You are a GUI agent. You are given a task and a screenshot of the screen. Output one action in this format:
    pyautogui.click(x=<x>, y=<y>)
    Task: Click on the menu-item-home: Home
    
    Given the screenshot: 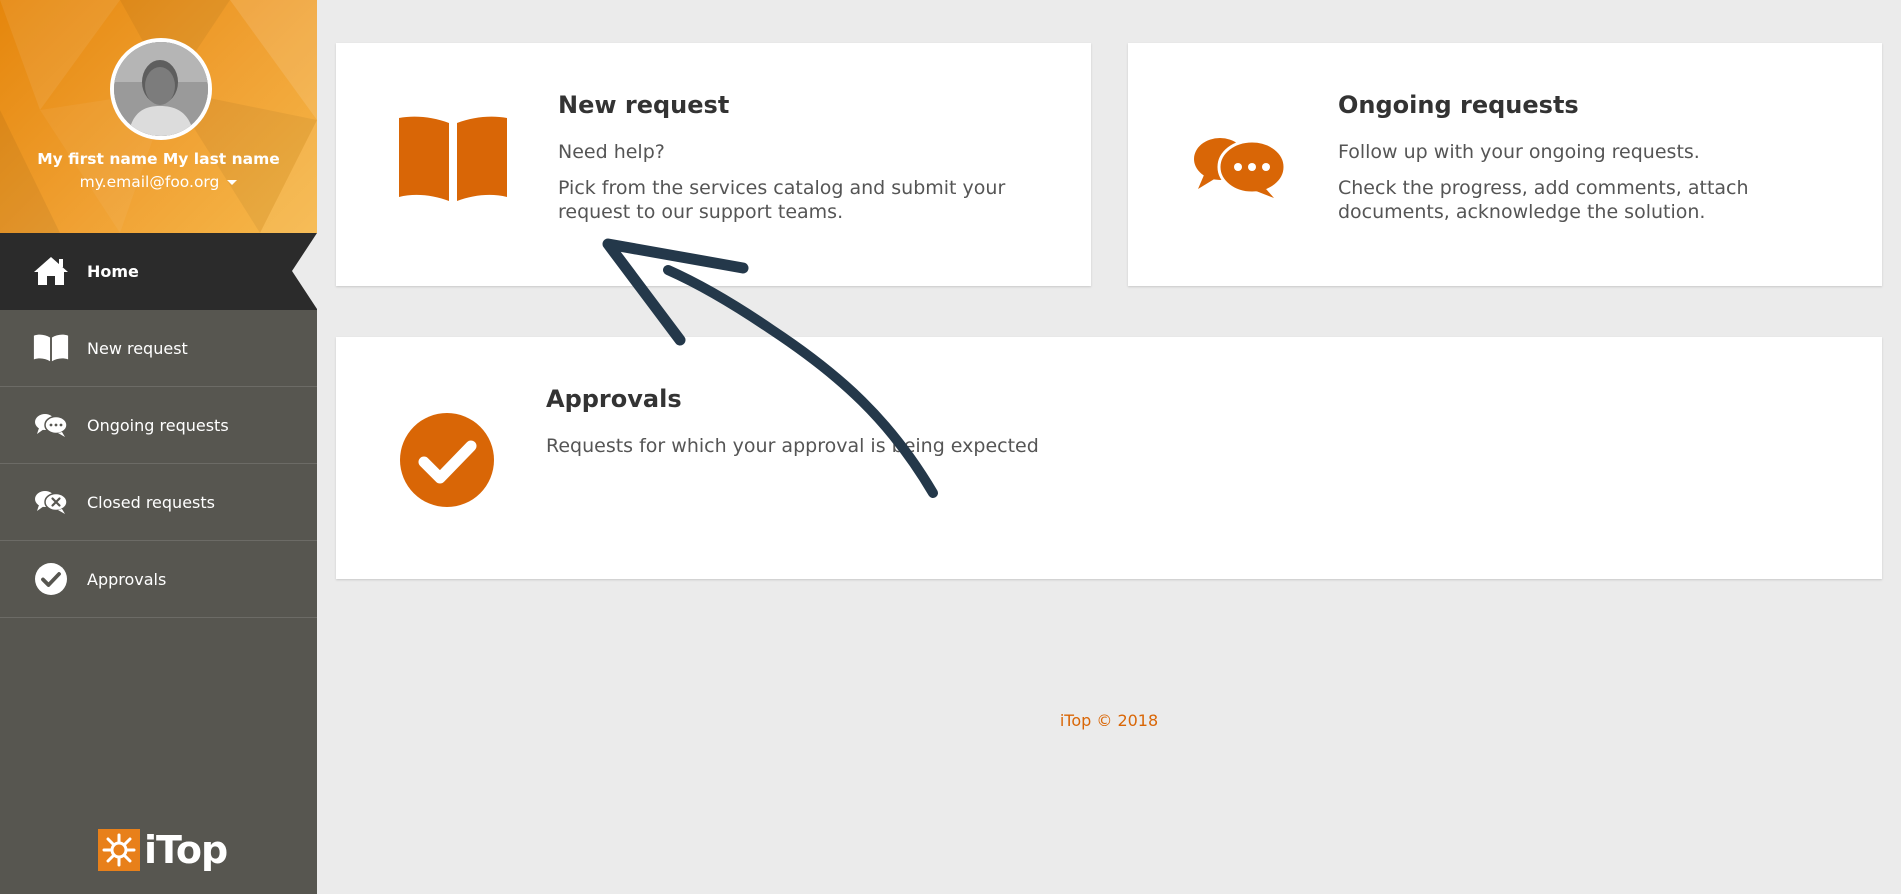 What is the action you would take?
    pyautogui.click(x=158, y=271)
    